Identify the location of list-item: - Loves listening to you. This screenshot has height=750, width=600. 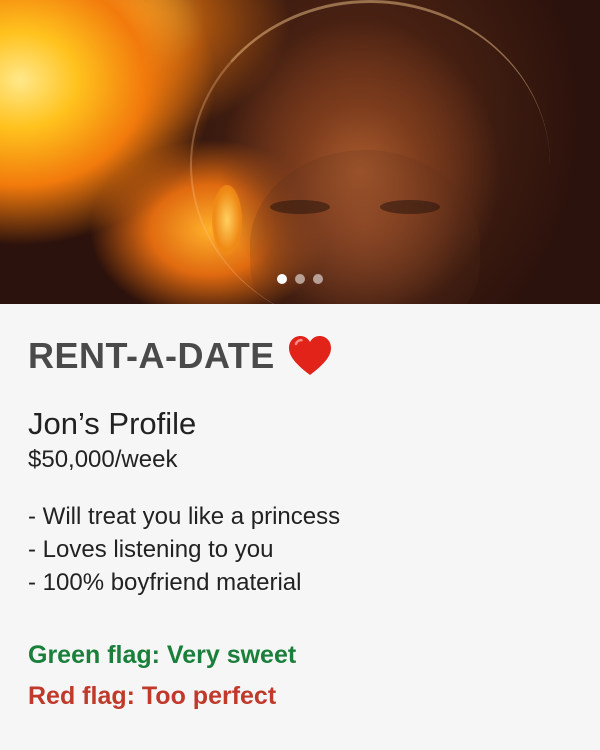
(151, 549).